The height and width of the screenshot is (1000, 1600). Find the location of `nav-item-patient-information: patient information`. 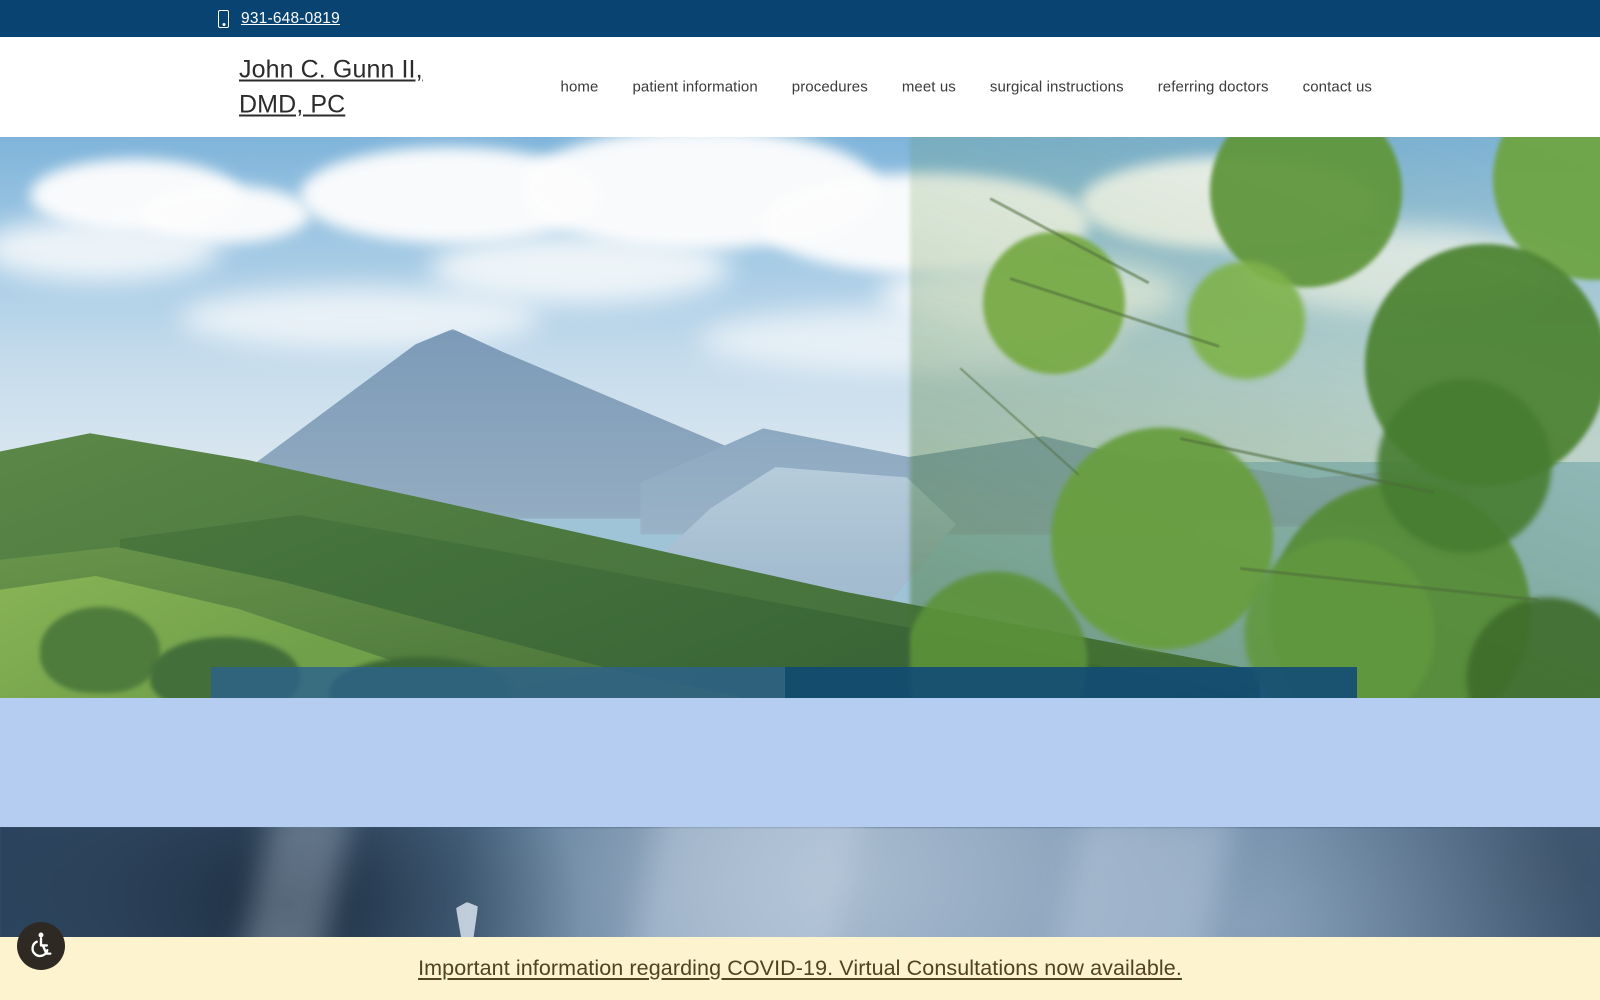

nav-item-patient-information: patient information is located at coordinates (694, 87).